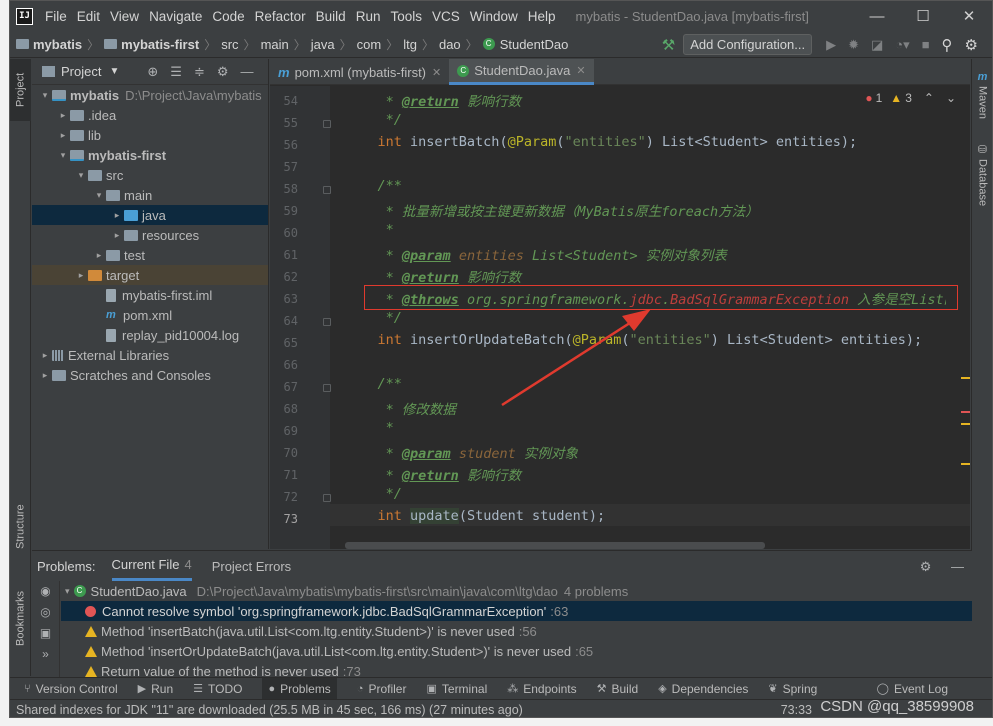 This screenshot has width=993, height=726. I want to click on breadcrumb-item: dao, so click(450, 44).